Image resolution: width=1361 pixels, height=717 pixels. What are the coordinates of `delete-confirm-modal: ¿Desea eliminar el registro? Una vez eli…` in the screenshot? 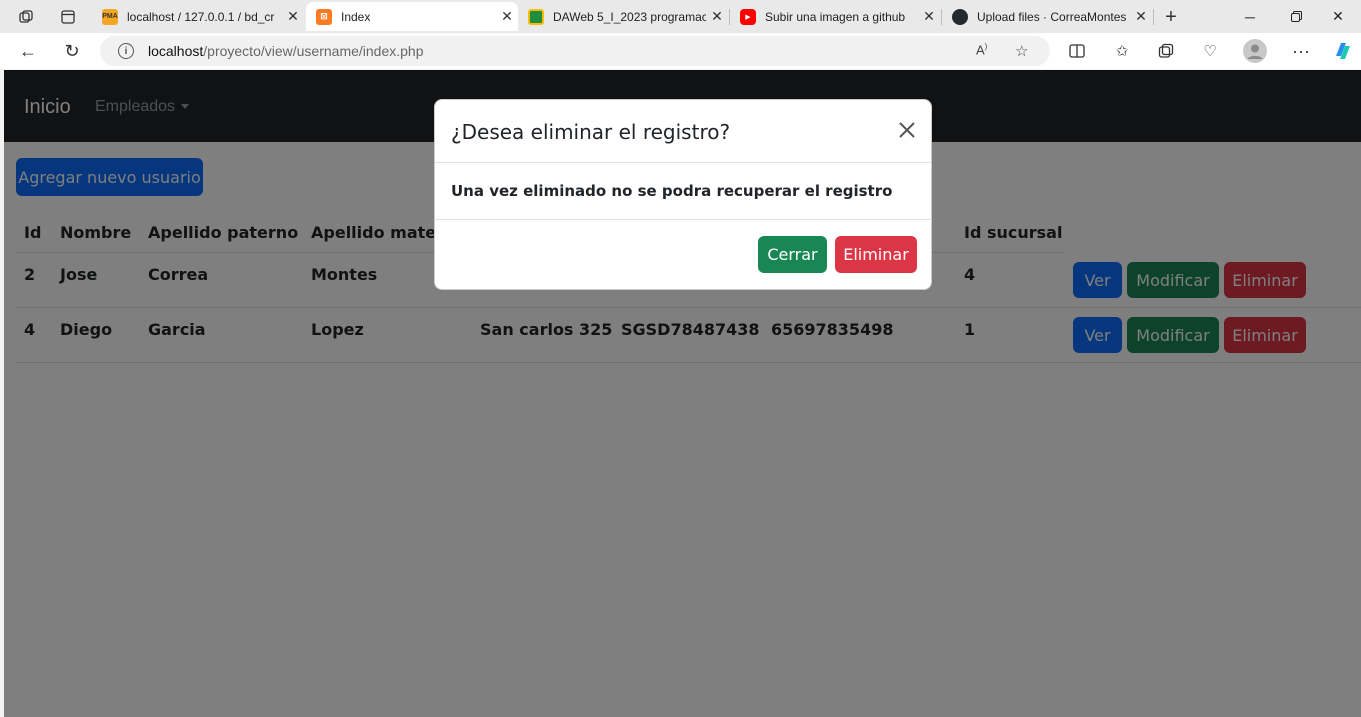 It's located at (683, 194).